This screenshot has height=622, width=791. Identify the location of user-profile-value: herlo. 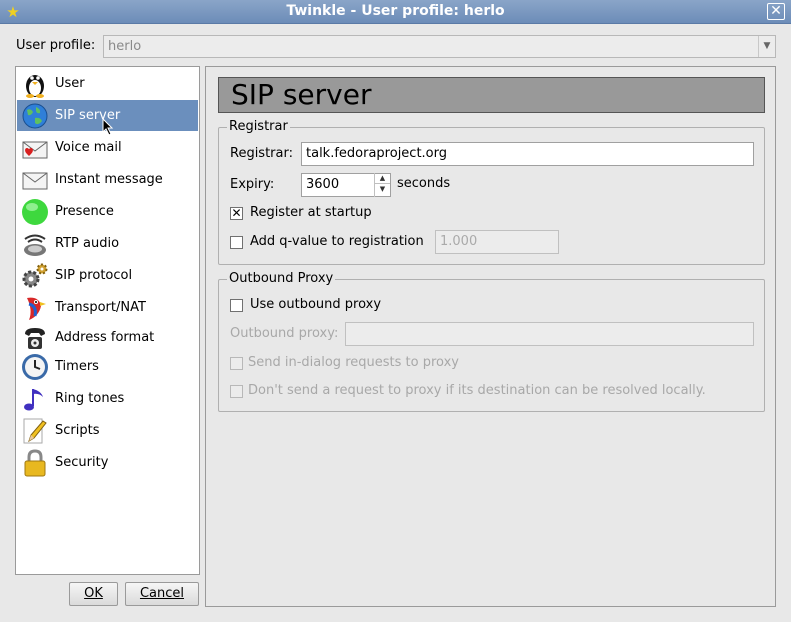
(125, 46).